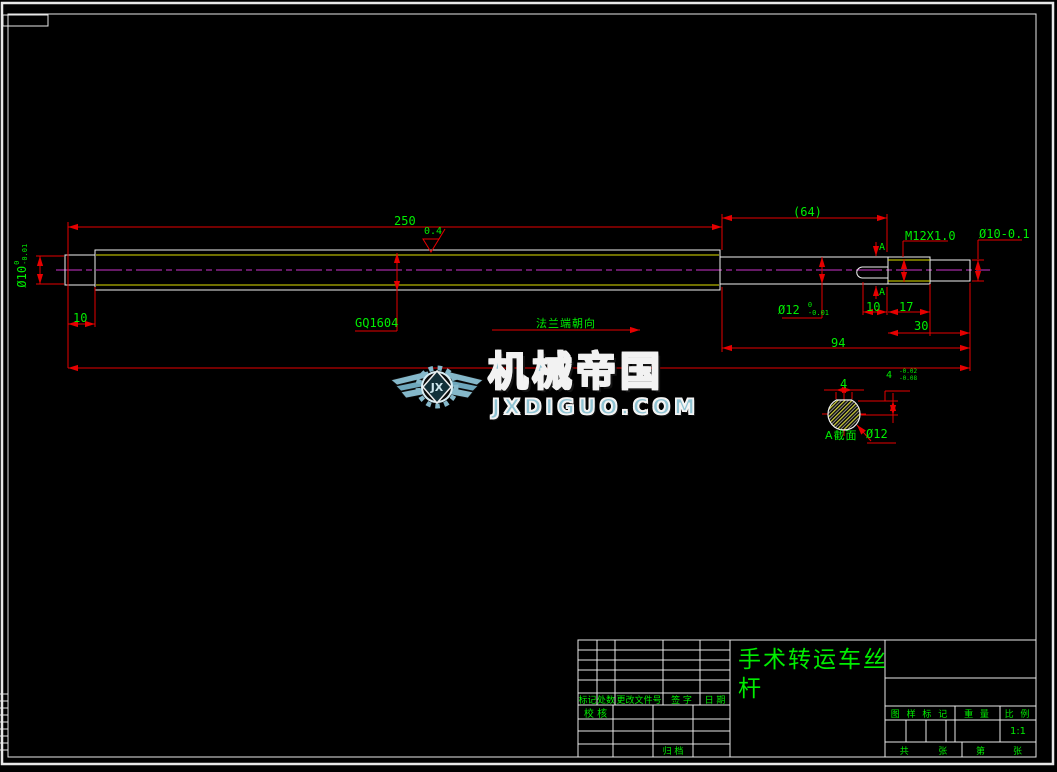  Describe the element at coordinates (906, 307) in the screenshot. I see `dim-17: 17` at that location.